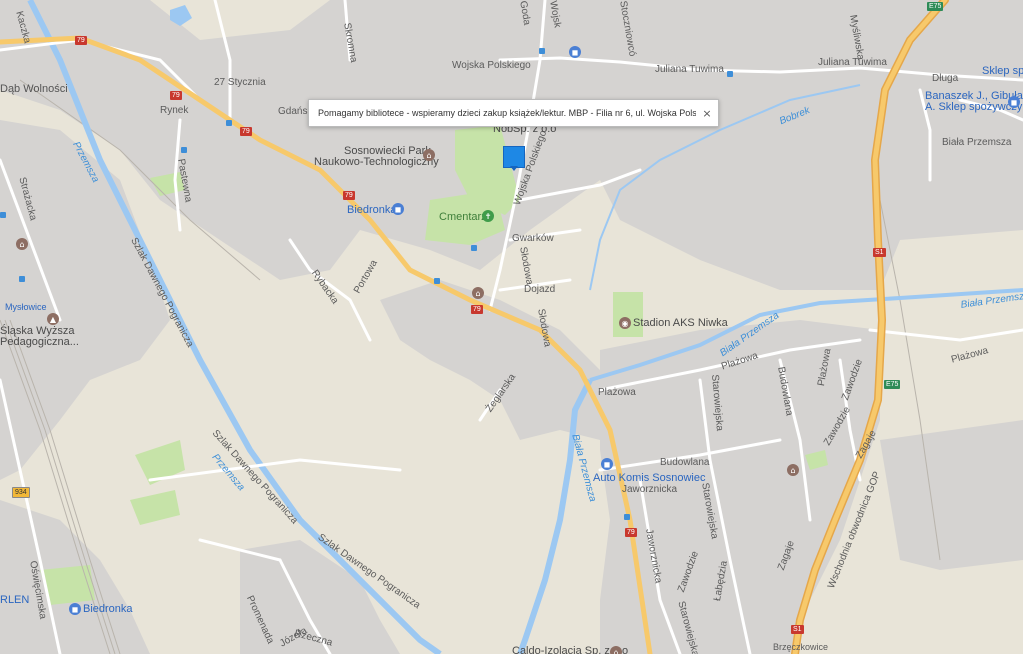 The height and width of the screenshot is (654, 1023). Describe the element at coordinates (680, 323) in the screenshot. I see `place-label: Stadion AKS Niwka` at that location.